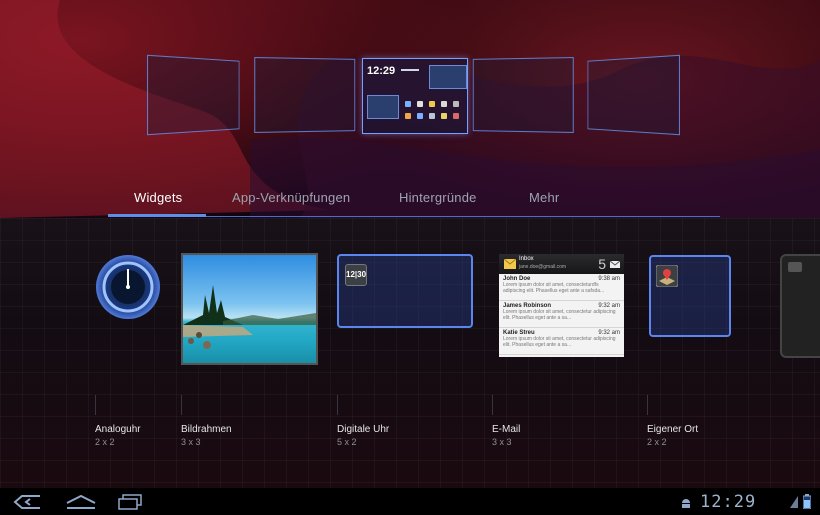  I want to click on compose-mail-icon, so click(615, 264).